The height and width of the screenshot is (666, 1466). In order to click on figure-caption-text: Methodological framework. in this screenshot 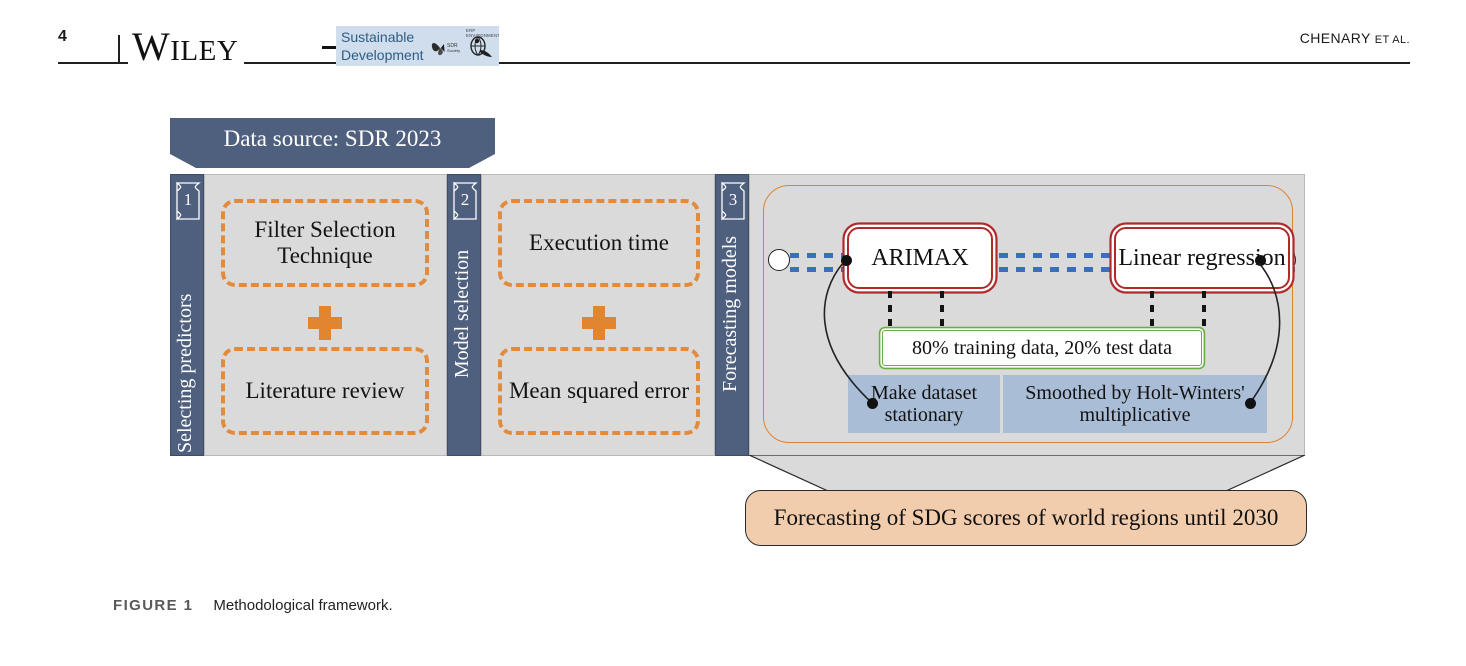, I will do `click(303, 605)`.